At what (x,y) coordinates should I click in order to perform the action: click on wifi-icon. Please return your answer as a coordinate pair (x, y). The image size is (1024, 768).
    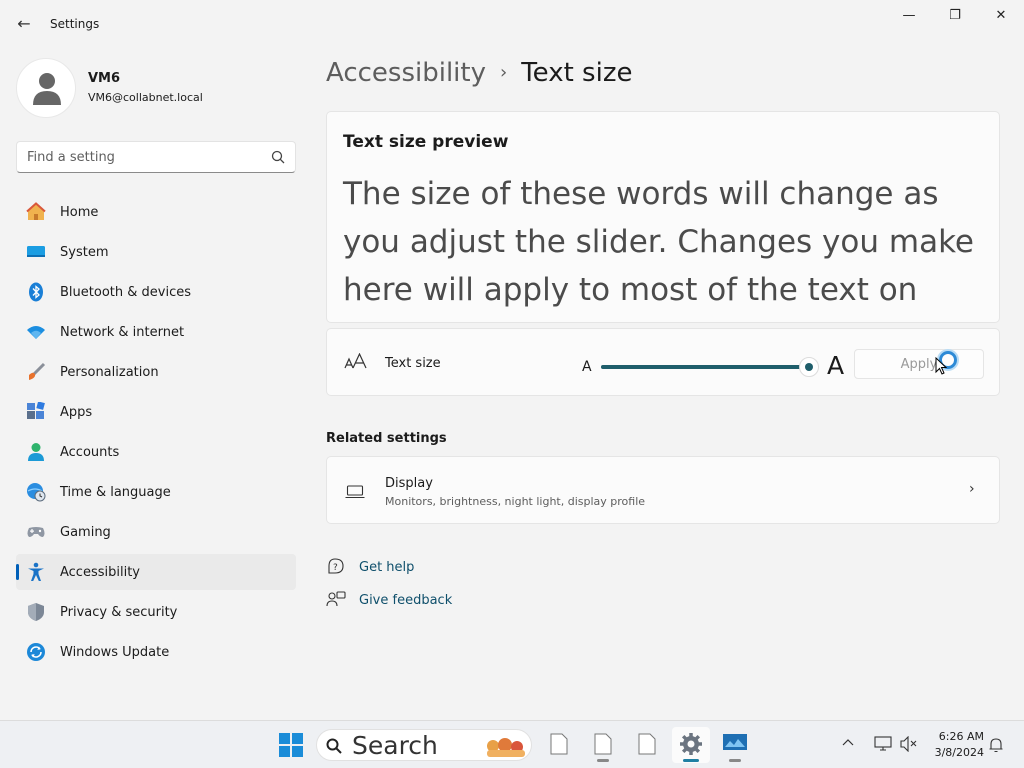
    Looking at the image, I should click on (36, 332).